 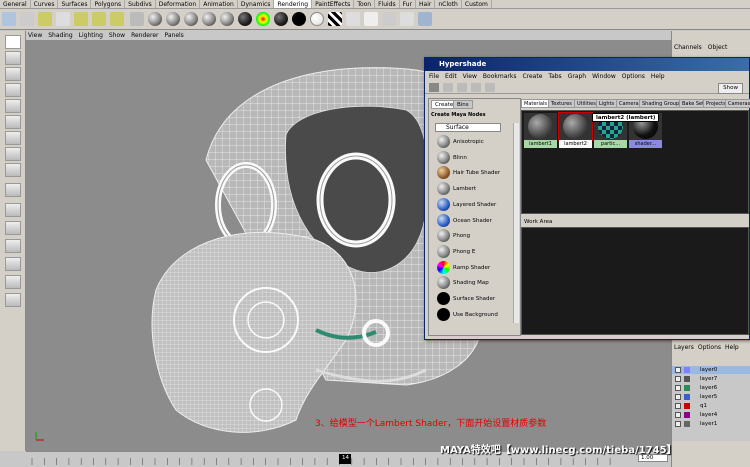 What do you see at coordinates (13, 58) in the screenshot?
I see `lasso-tool-icon` at bounding box center [13, 58].